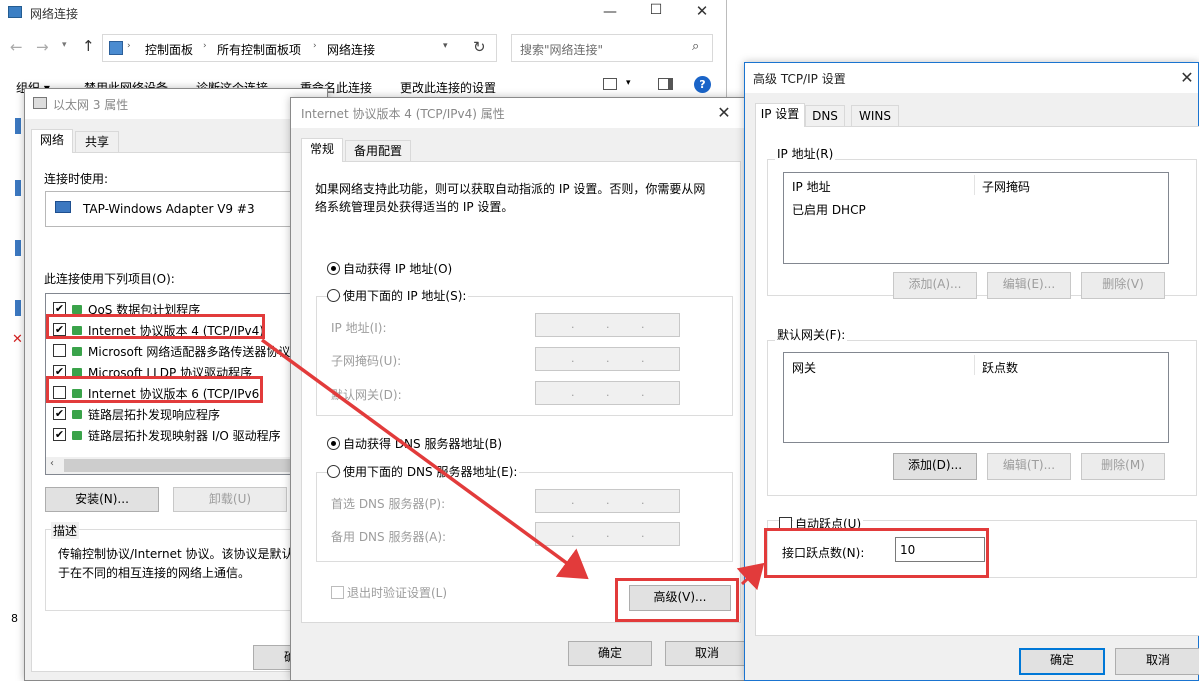 The width and height of the screenshot is (1199, 681). Describe the element at coordinates (351, 49) in the screenshot. I see `breadcrumb-item: 网络连接` at that location.